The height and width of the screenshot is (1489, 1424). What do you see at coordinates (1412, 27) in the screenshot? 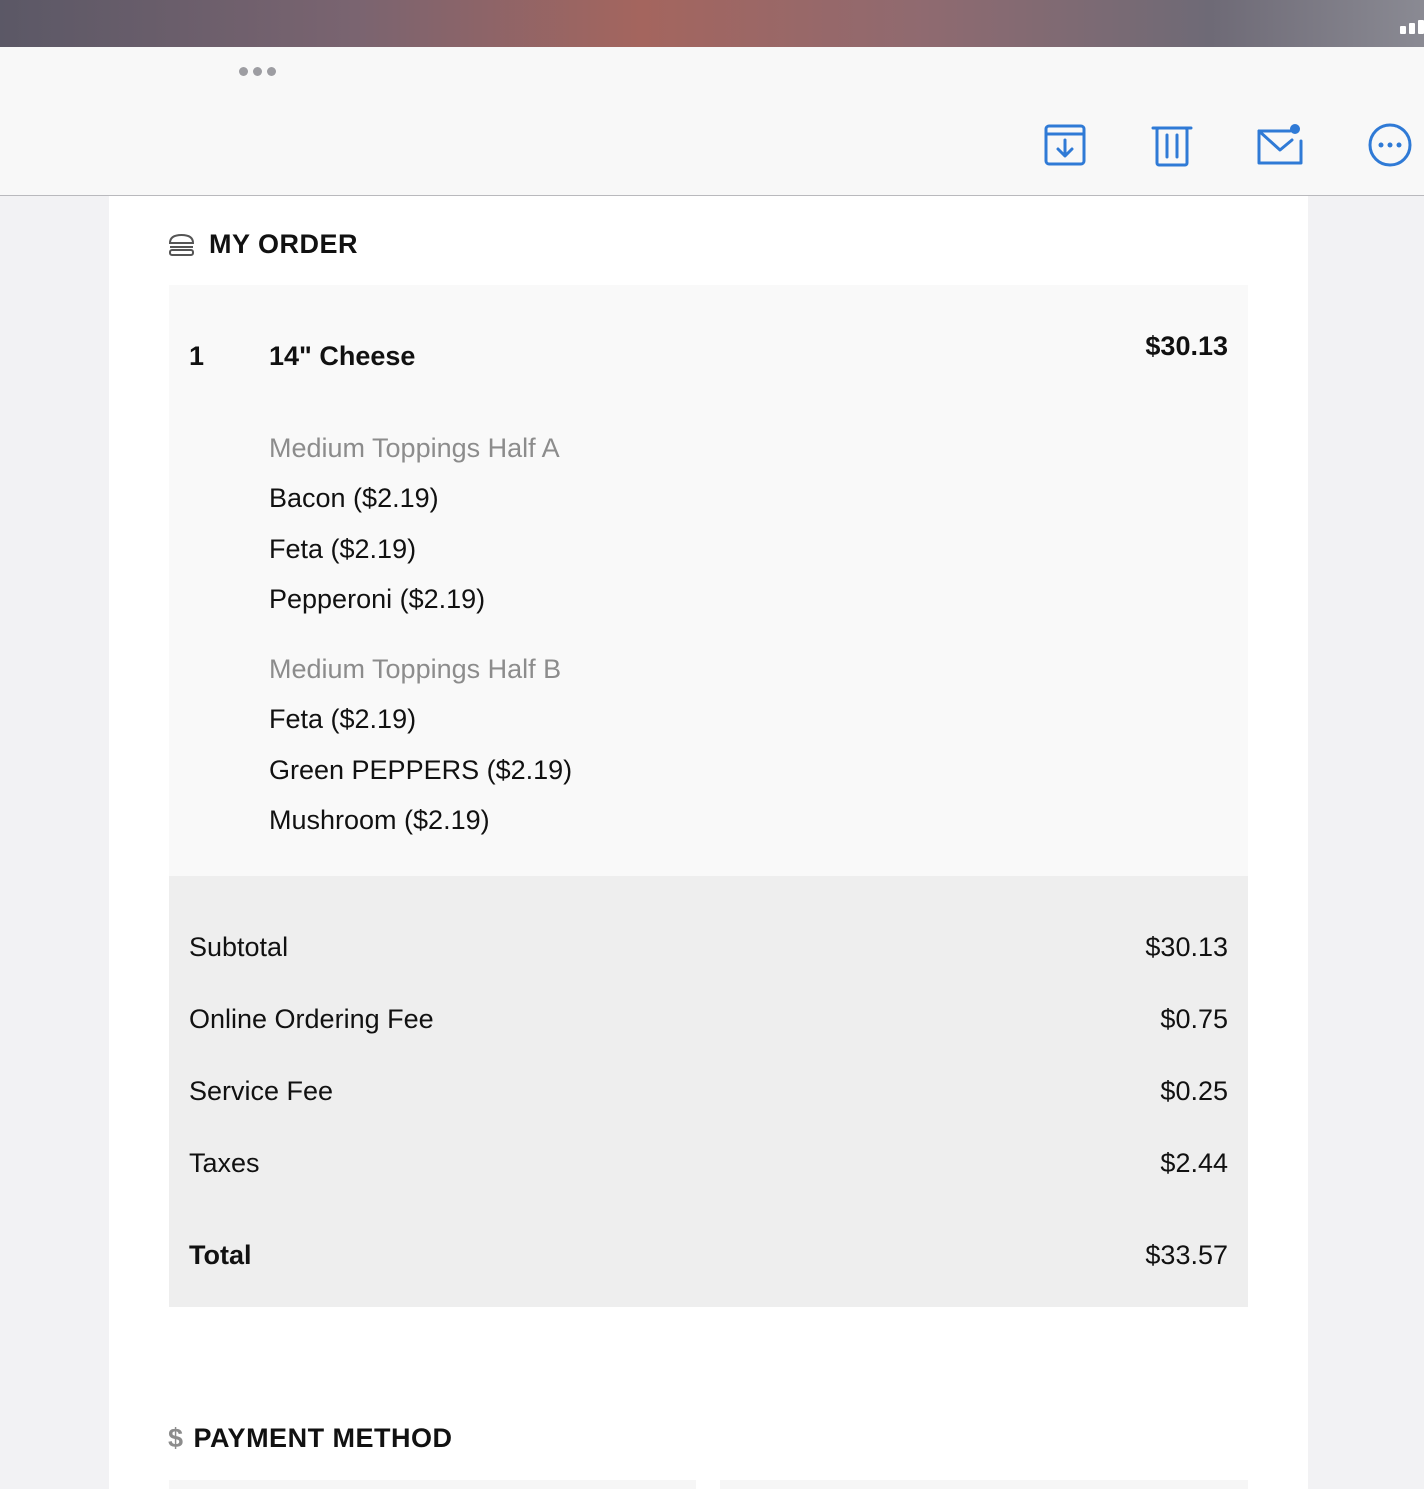
I see `signal-icon` at bounding box center [1412, 27].